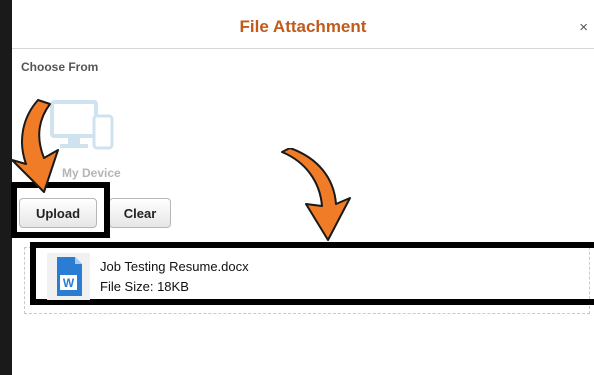  I want to click on file-name: Job Testing Resume.docx, so click(174, 266).